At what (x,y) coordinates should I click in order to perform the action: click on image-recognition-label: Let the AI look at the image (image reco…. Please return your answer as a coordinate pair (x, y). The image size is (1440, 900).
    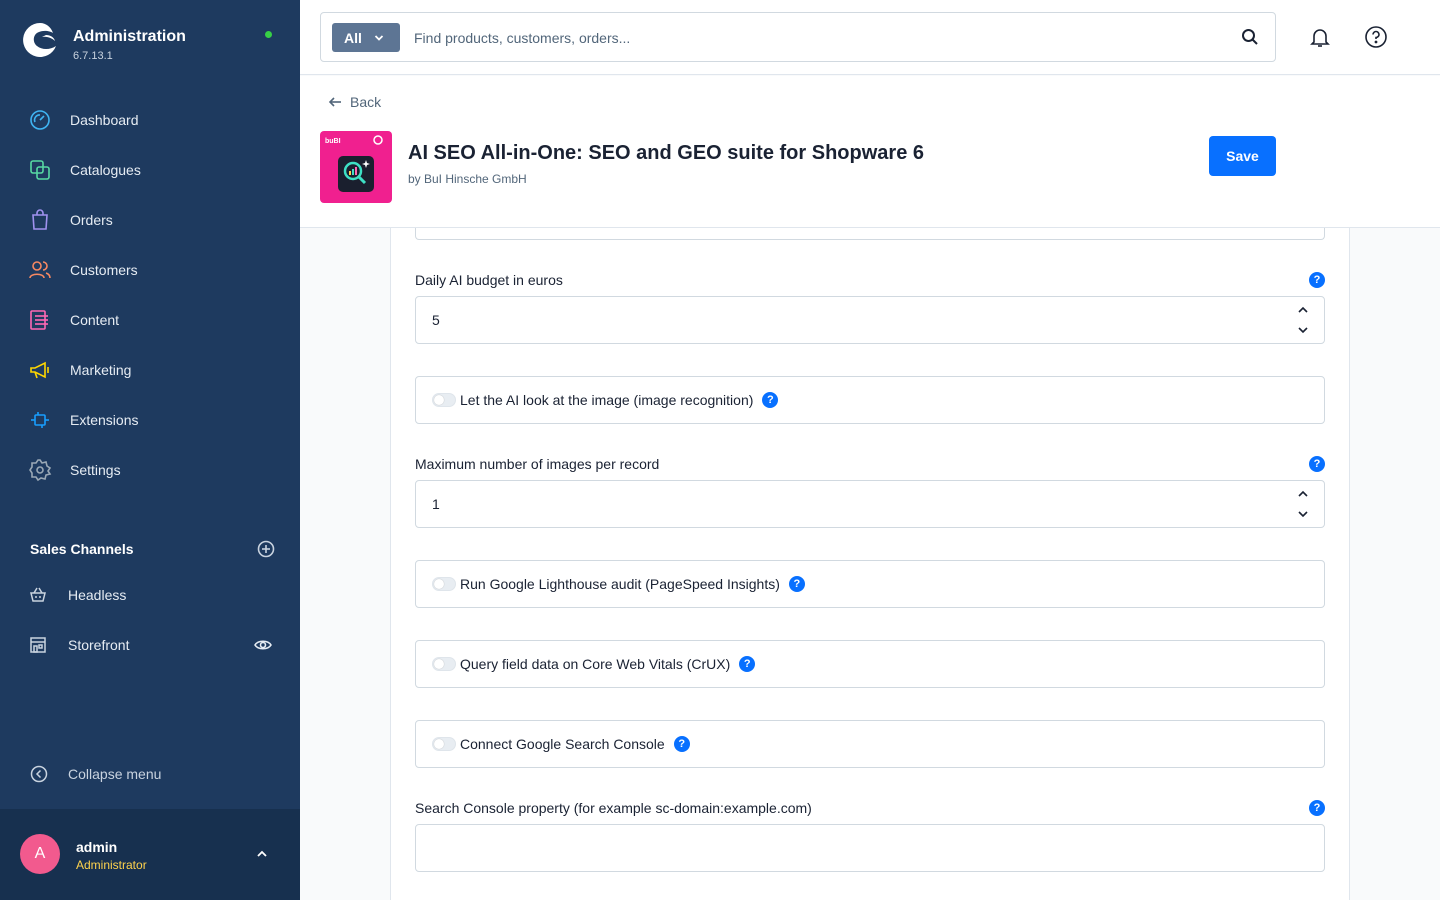
    Looking at the image, I should click on (607, 400).